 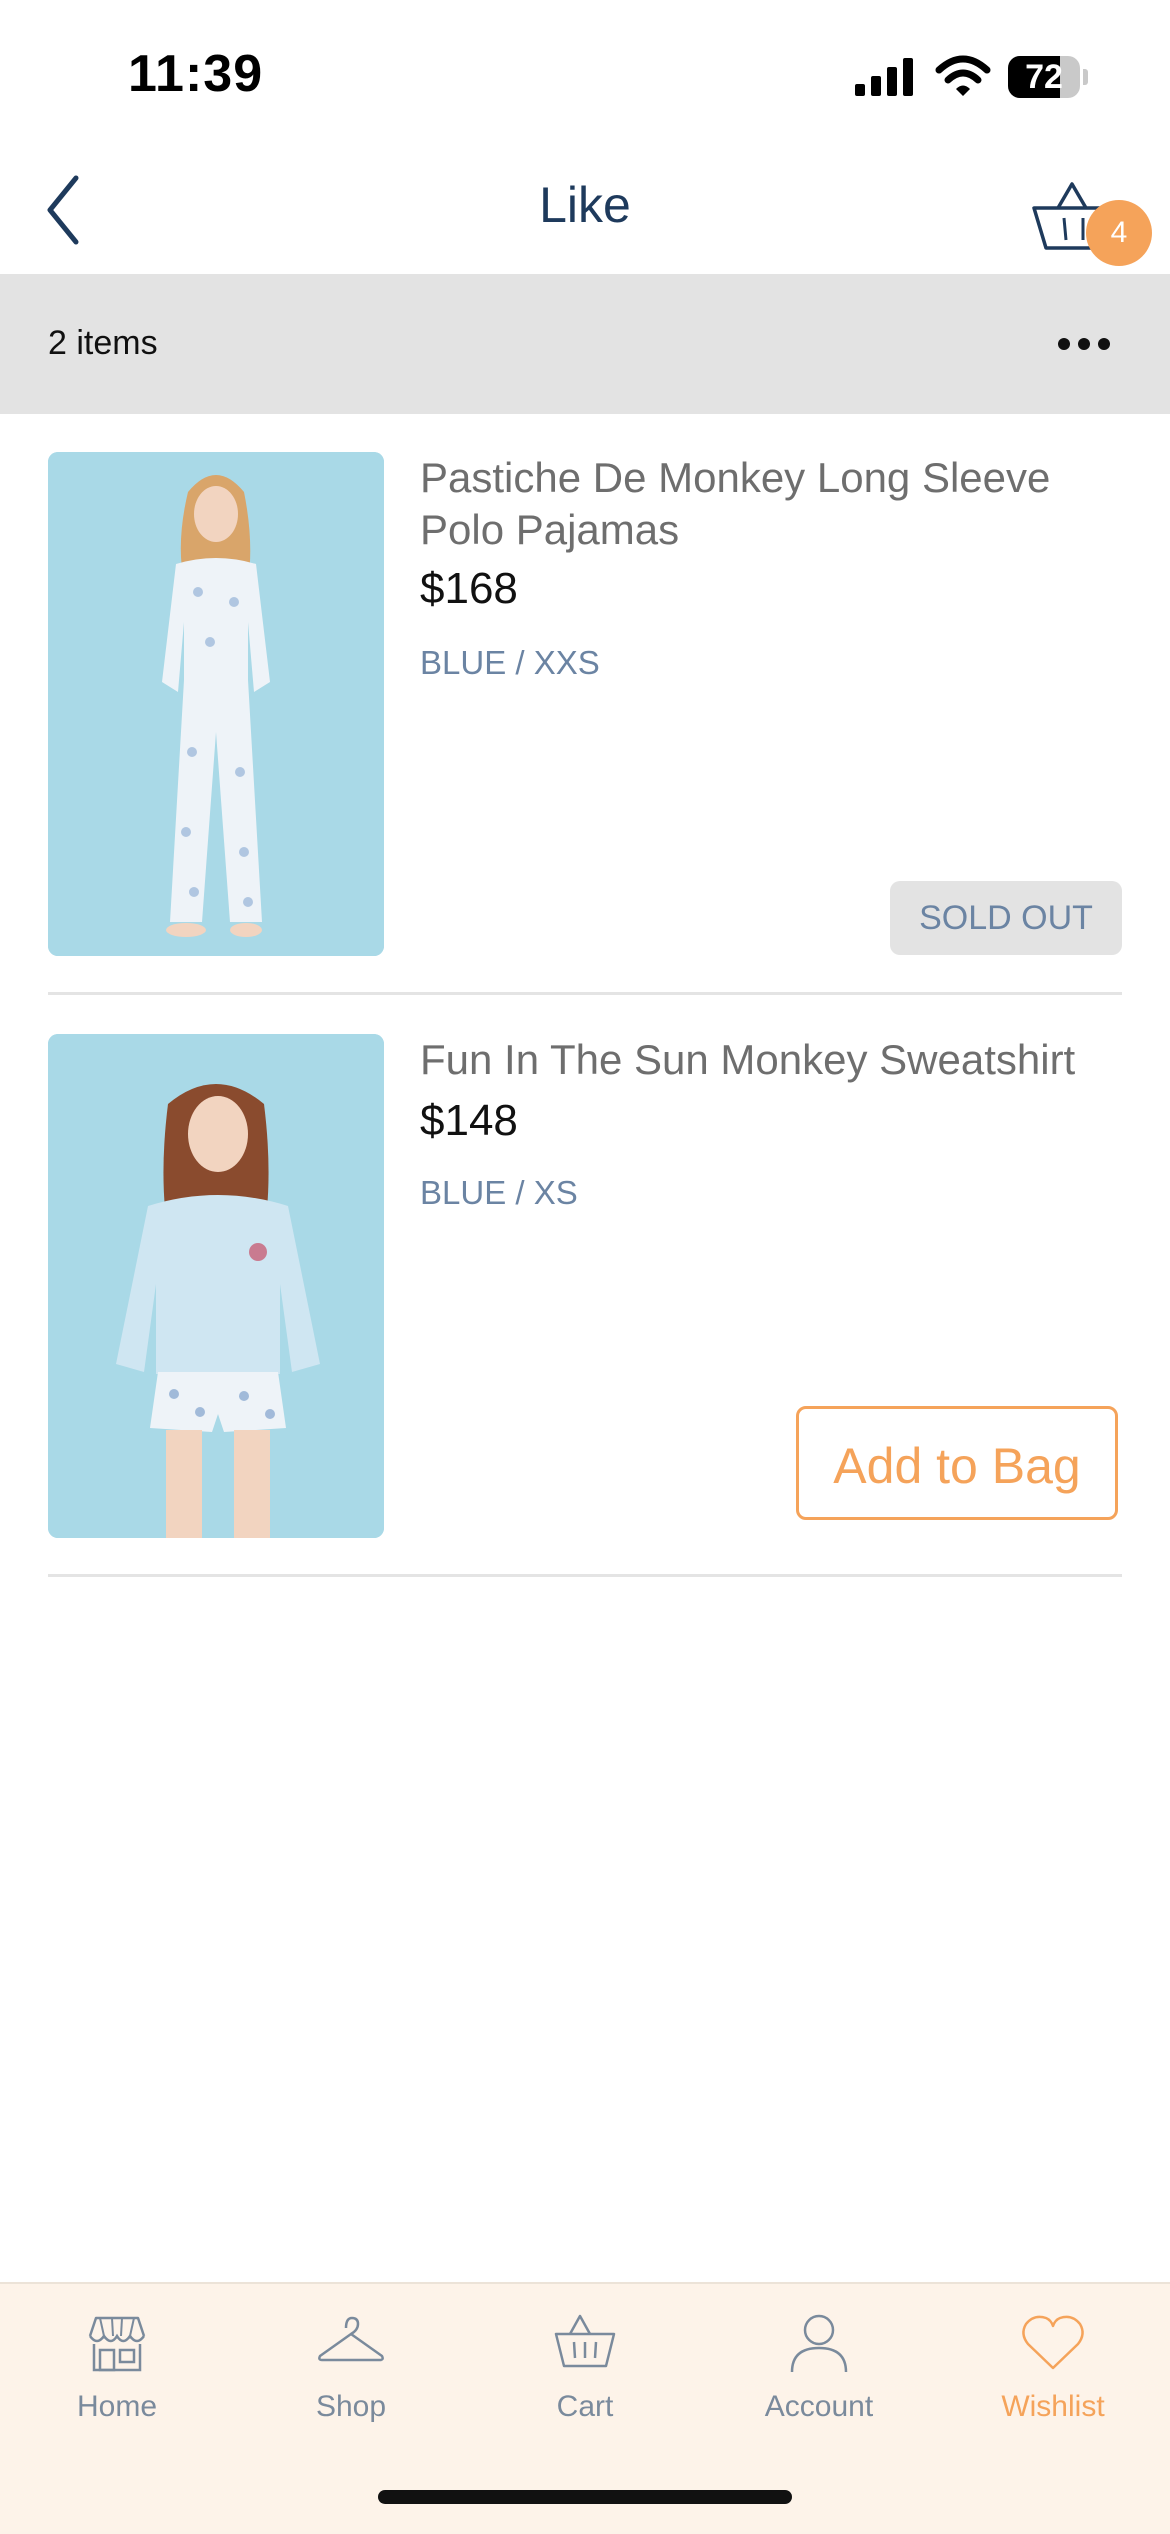 What do you see at coordinates (585, 205) in the screenshot?
I see `page-title: Like` at bounding box center [585, 205].